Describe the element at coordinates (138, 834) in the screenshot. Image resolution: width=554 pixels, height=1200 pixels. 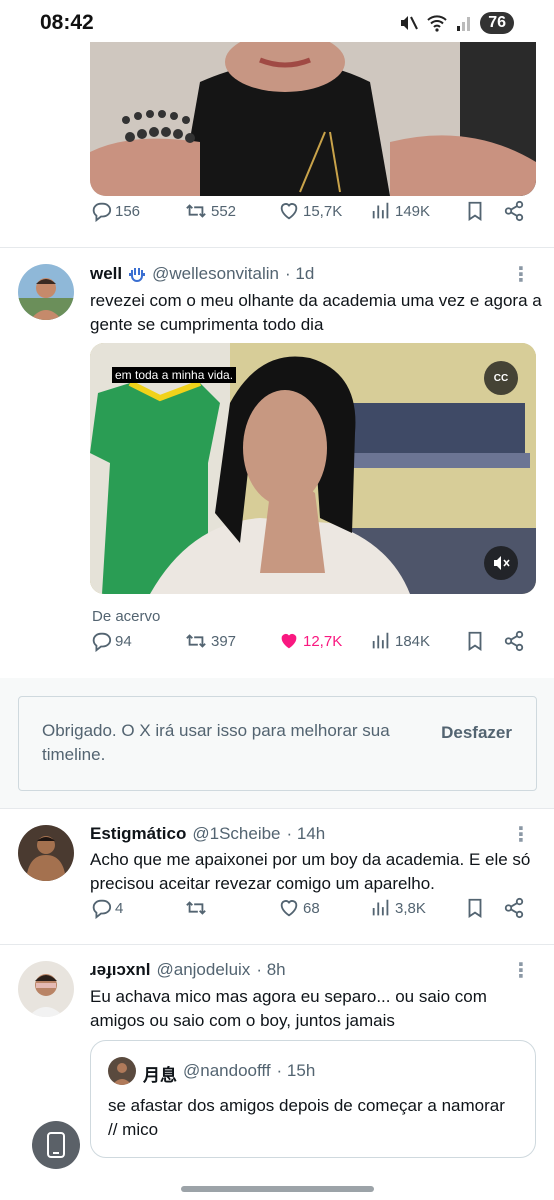
I see `display-name: Estigmático` at that location.